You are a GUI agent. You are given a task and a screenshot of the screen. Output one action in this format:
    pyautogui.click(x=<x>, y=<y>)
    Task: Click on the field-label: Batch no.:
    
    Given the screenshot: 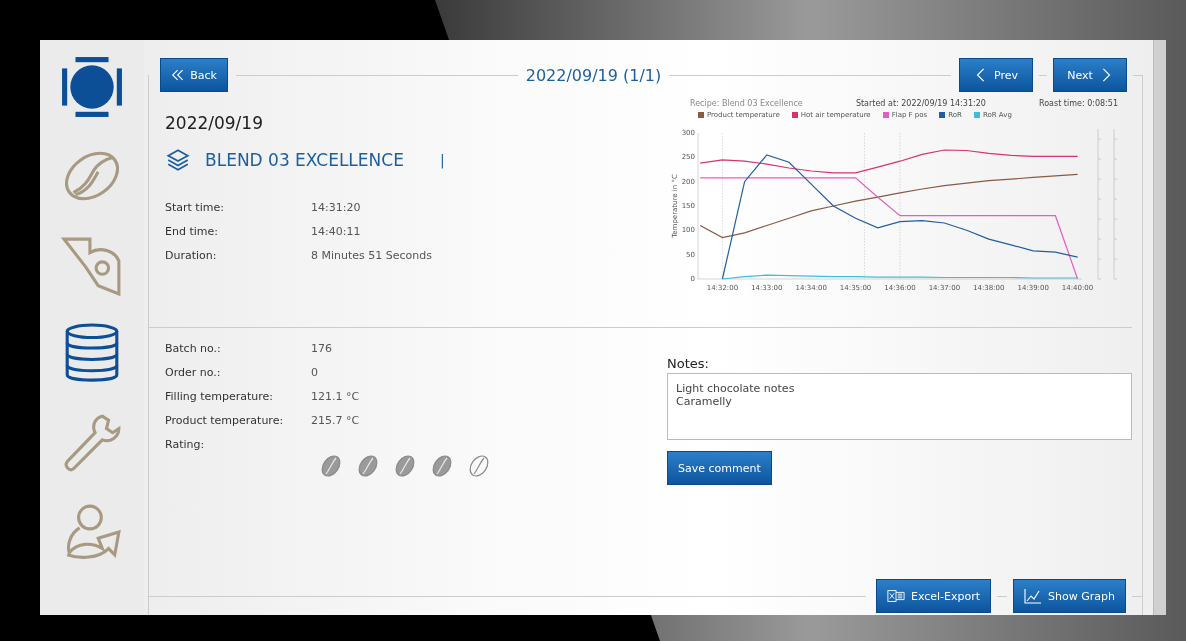 What is the action you would take?
    pyautogui.click(x=193, y=348)
    